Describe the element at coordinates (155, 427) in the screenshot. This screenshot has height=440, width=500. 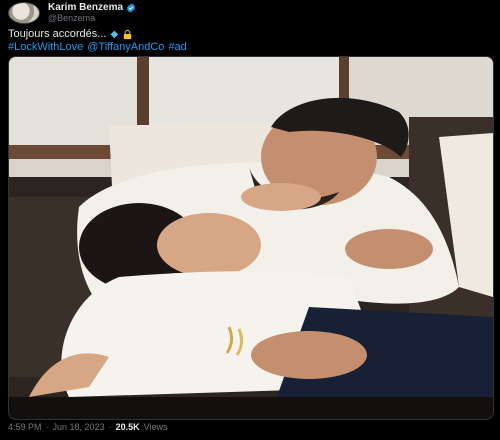
I see `views-label: Views` at that location.